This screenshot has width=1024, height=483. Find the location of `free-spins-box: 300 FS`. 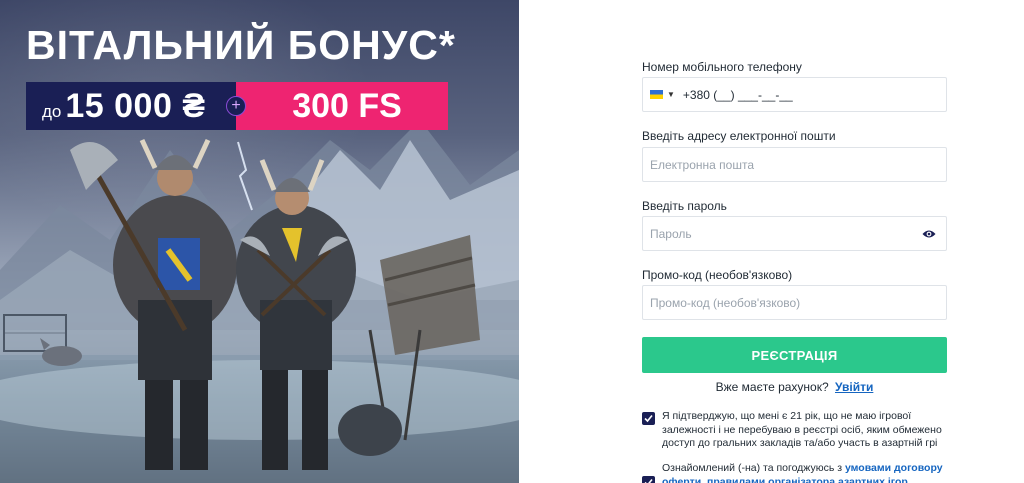

free-spins-box: 300 FS is located at coordinates (342, 106).